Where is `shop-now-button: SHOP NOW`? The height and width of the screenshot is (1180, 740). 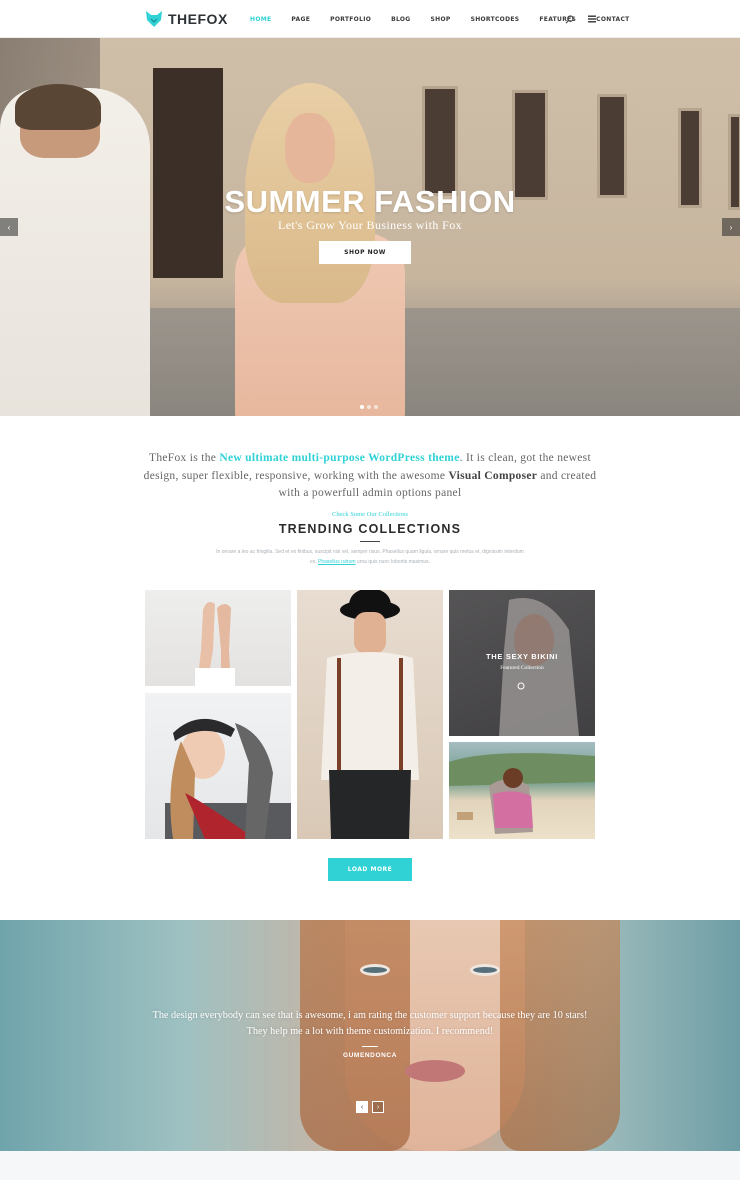 shop-now-button: SHOP NOW is located at coordinates (365, 252).